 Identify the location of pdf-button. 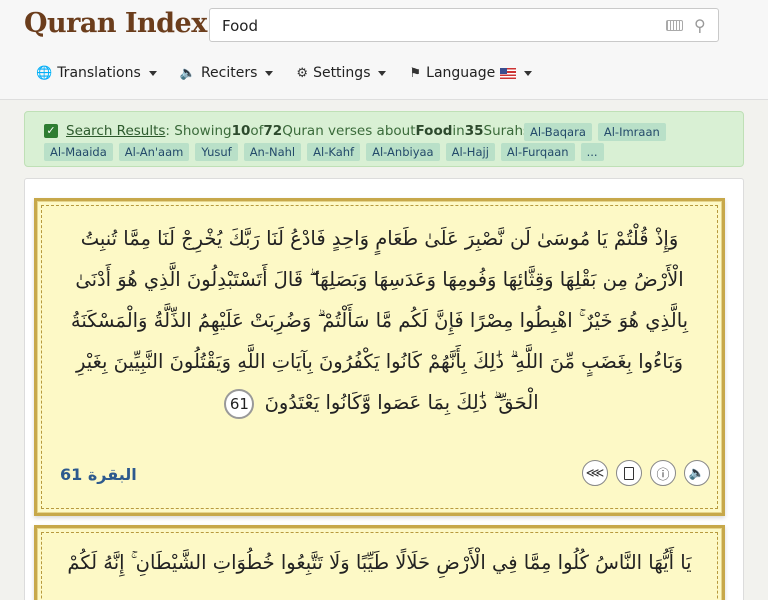
(629, 473).